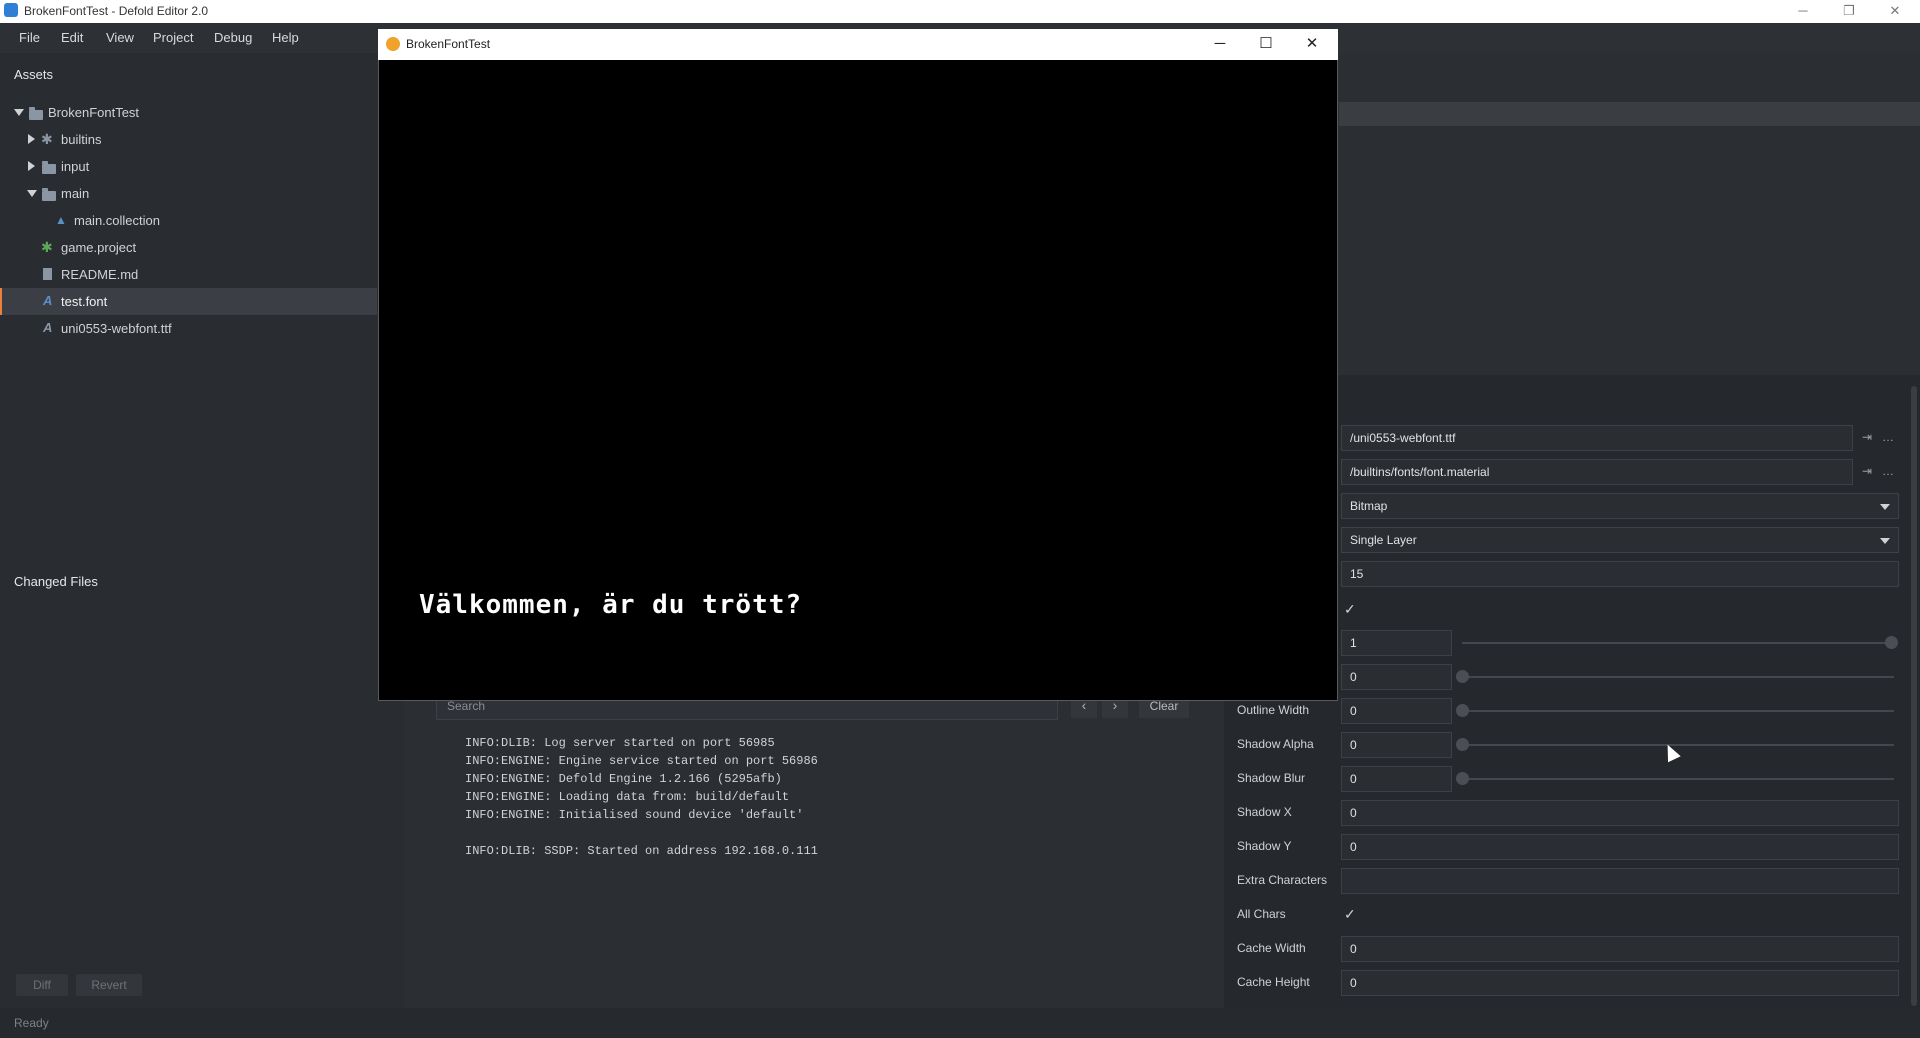 Image resolution: width=1920 pixels, height=1038 pixels. What do you see at coordinates (1462, 710) in the screenshot?
I see `outline-width-slider-handle` at bounding box center [1462, 710].